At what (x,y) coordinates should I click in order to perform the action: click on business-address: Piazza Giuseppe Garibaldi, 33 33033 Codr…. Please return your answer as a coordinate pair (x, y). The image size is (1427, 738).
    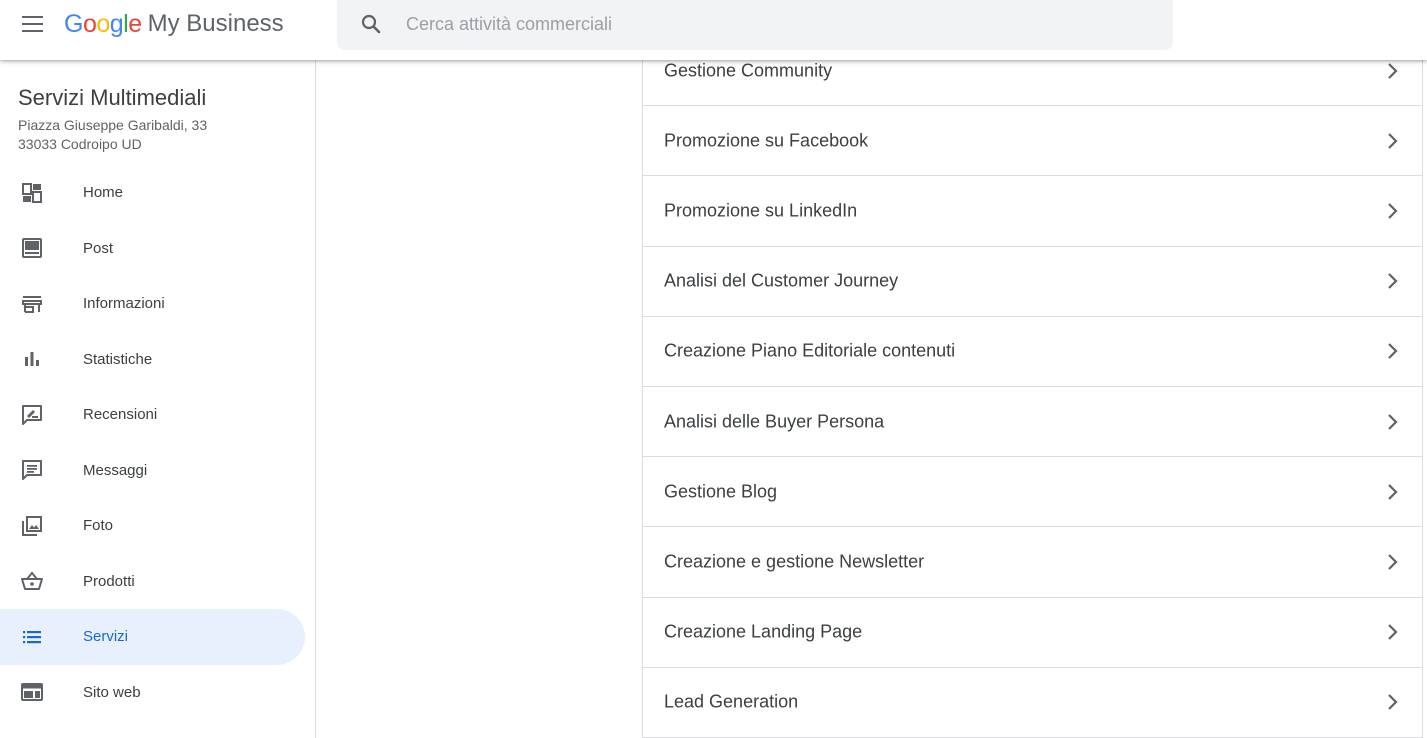
    Looking at the image, I should click on (112, 135).